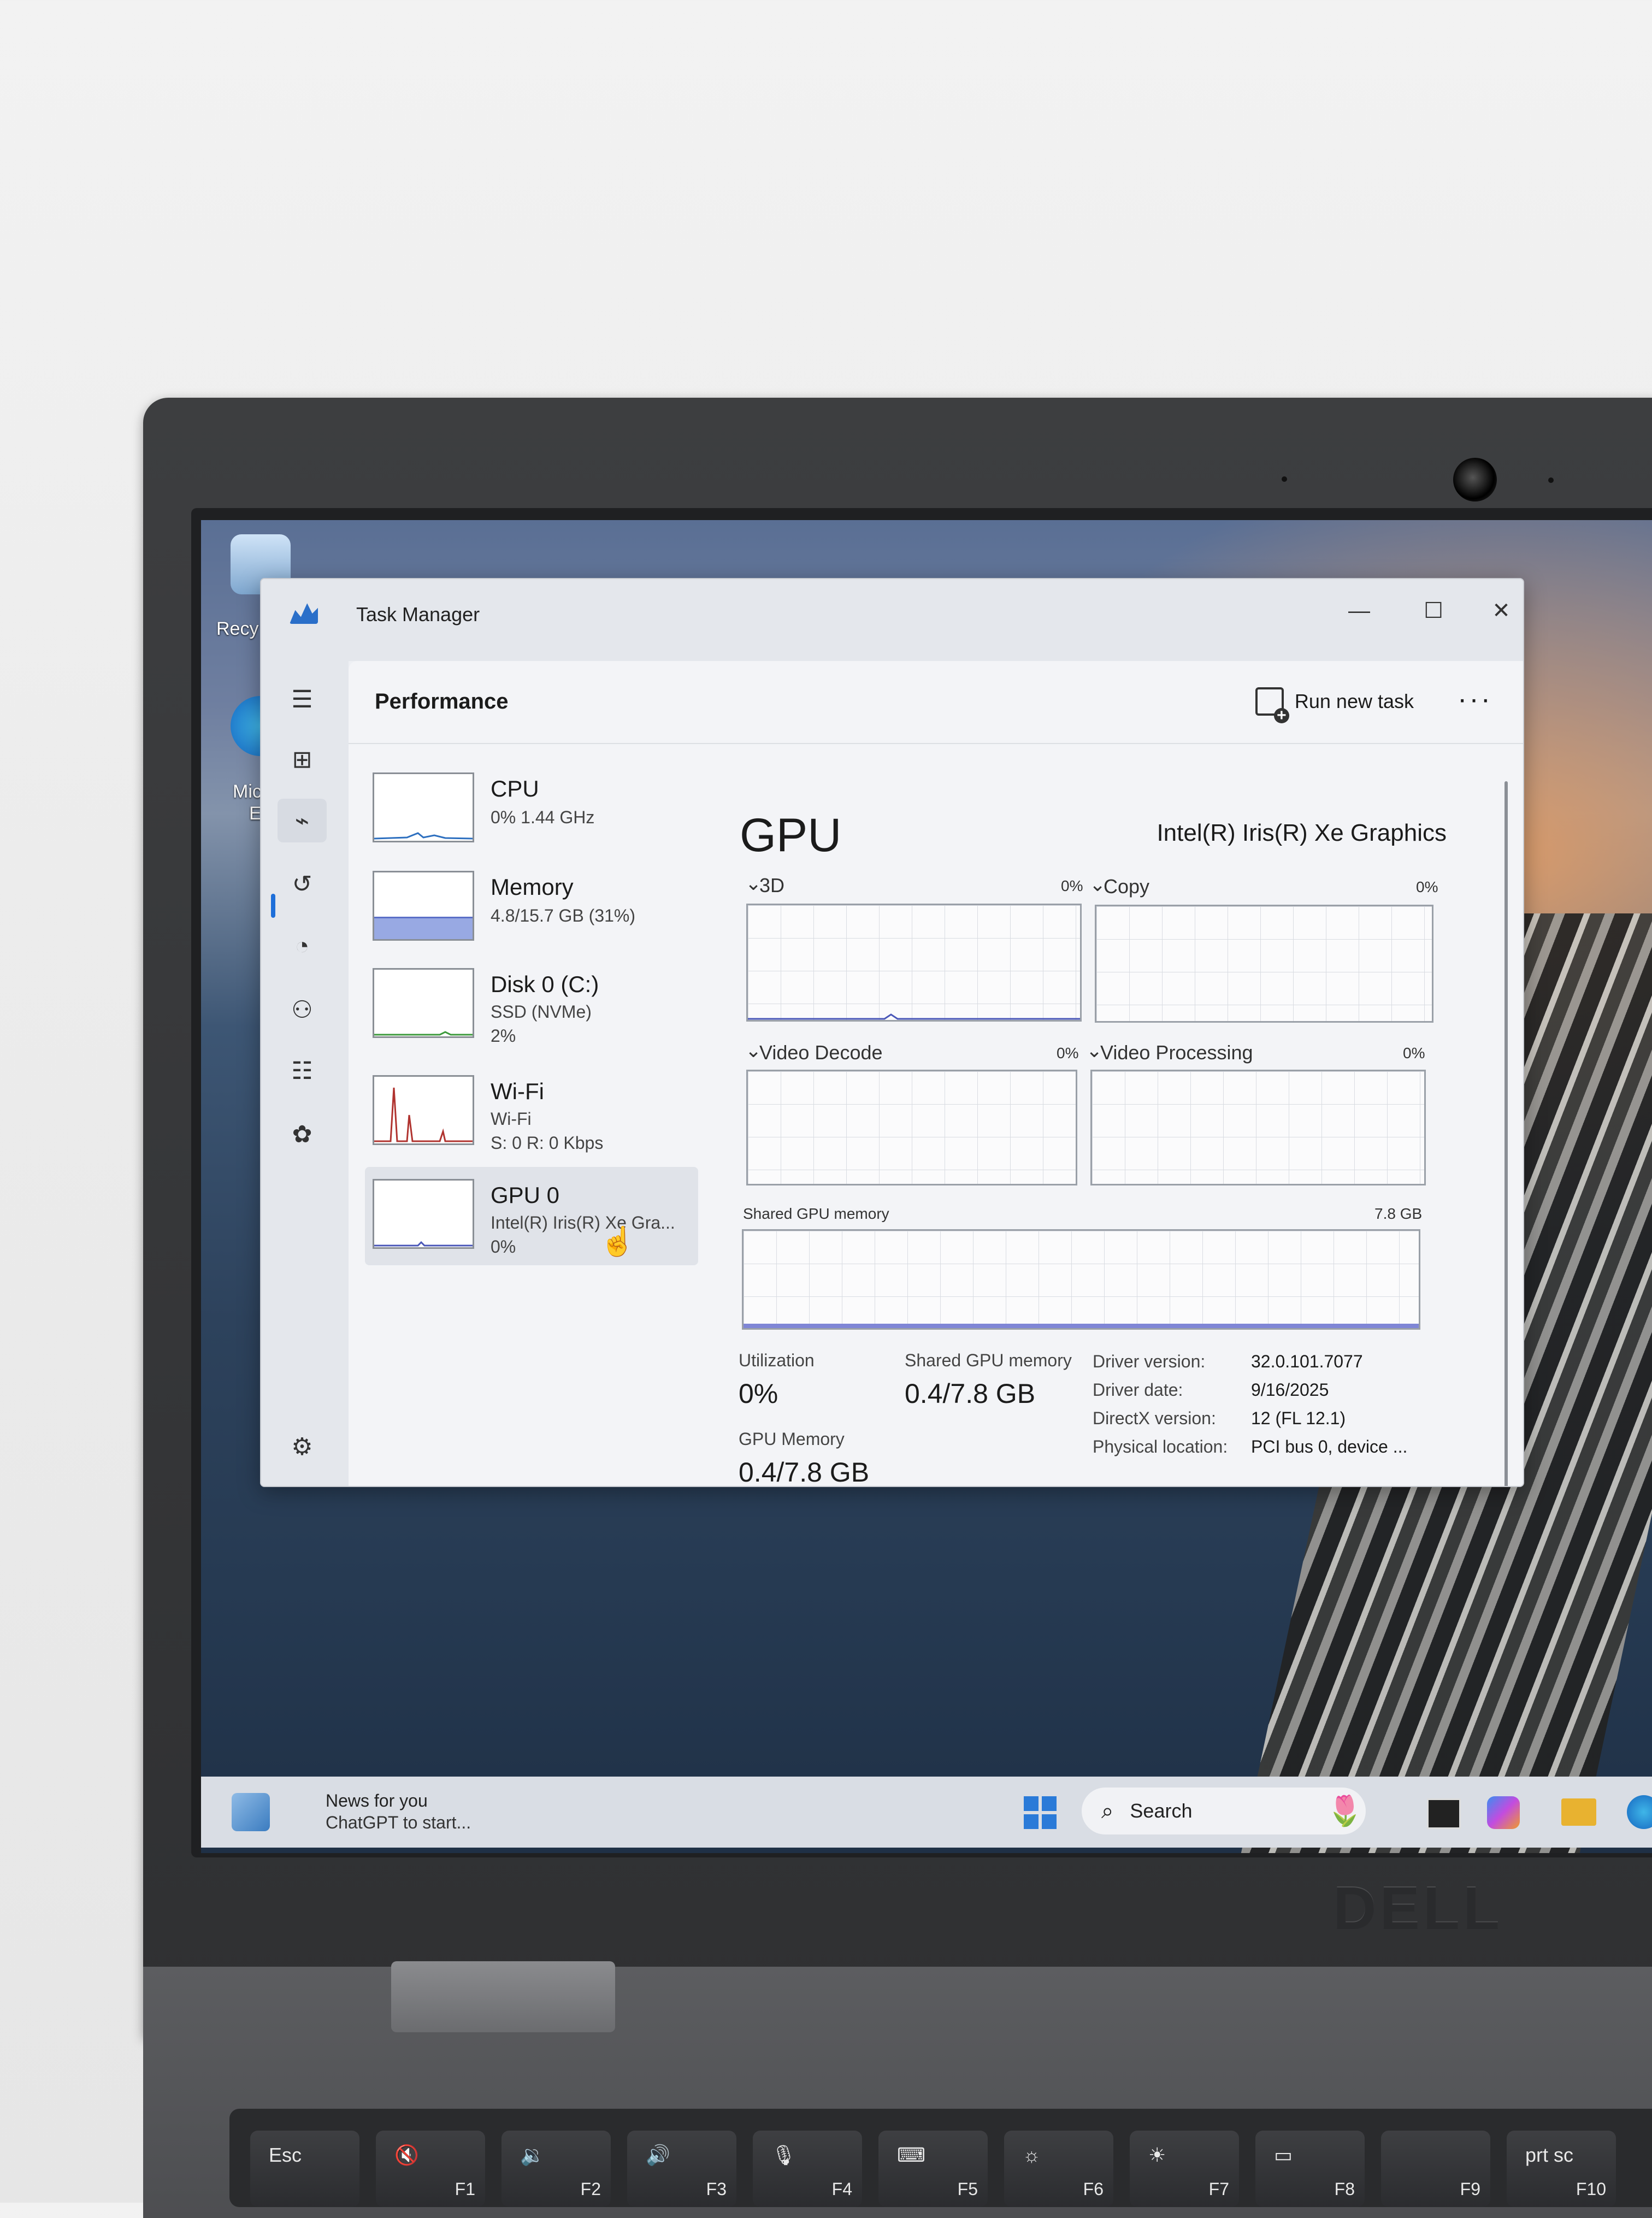 This screenshot has height=2218, width=1652. Describe the element at coordinates (1551, 480) in the screenshot. I see `camera-led` at that location.